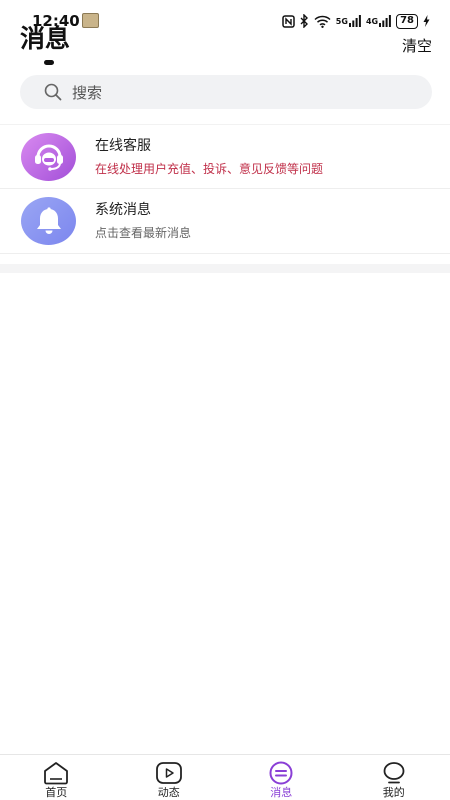 Image resolution: width=450 pixels, height=800 pixels. Describe the element at coordinates (288, 21) in the screenshot. I see `nfc-icon` at that location.